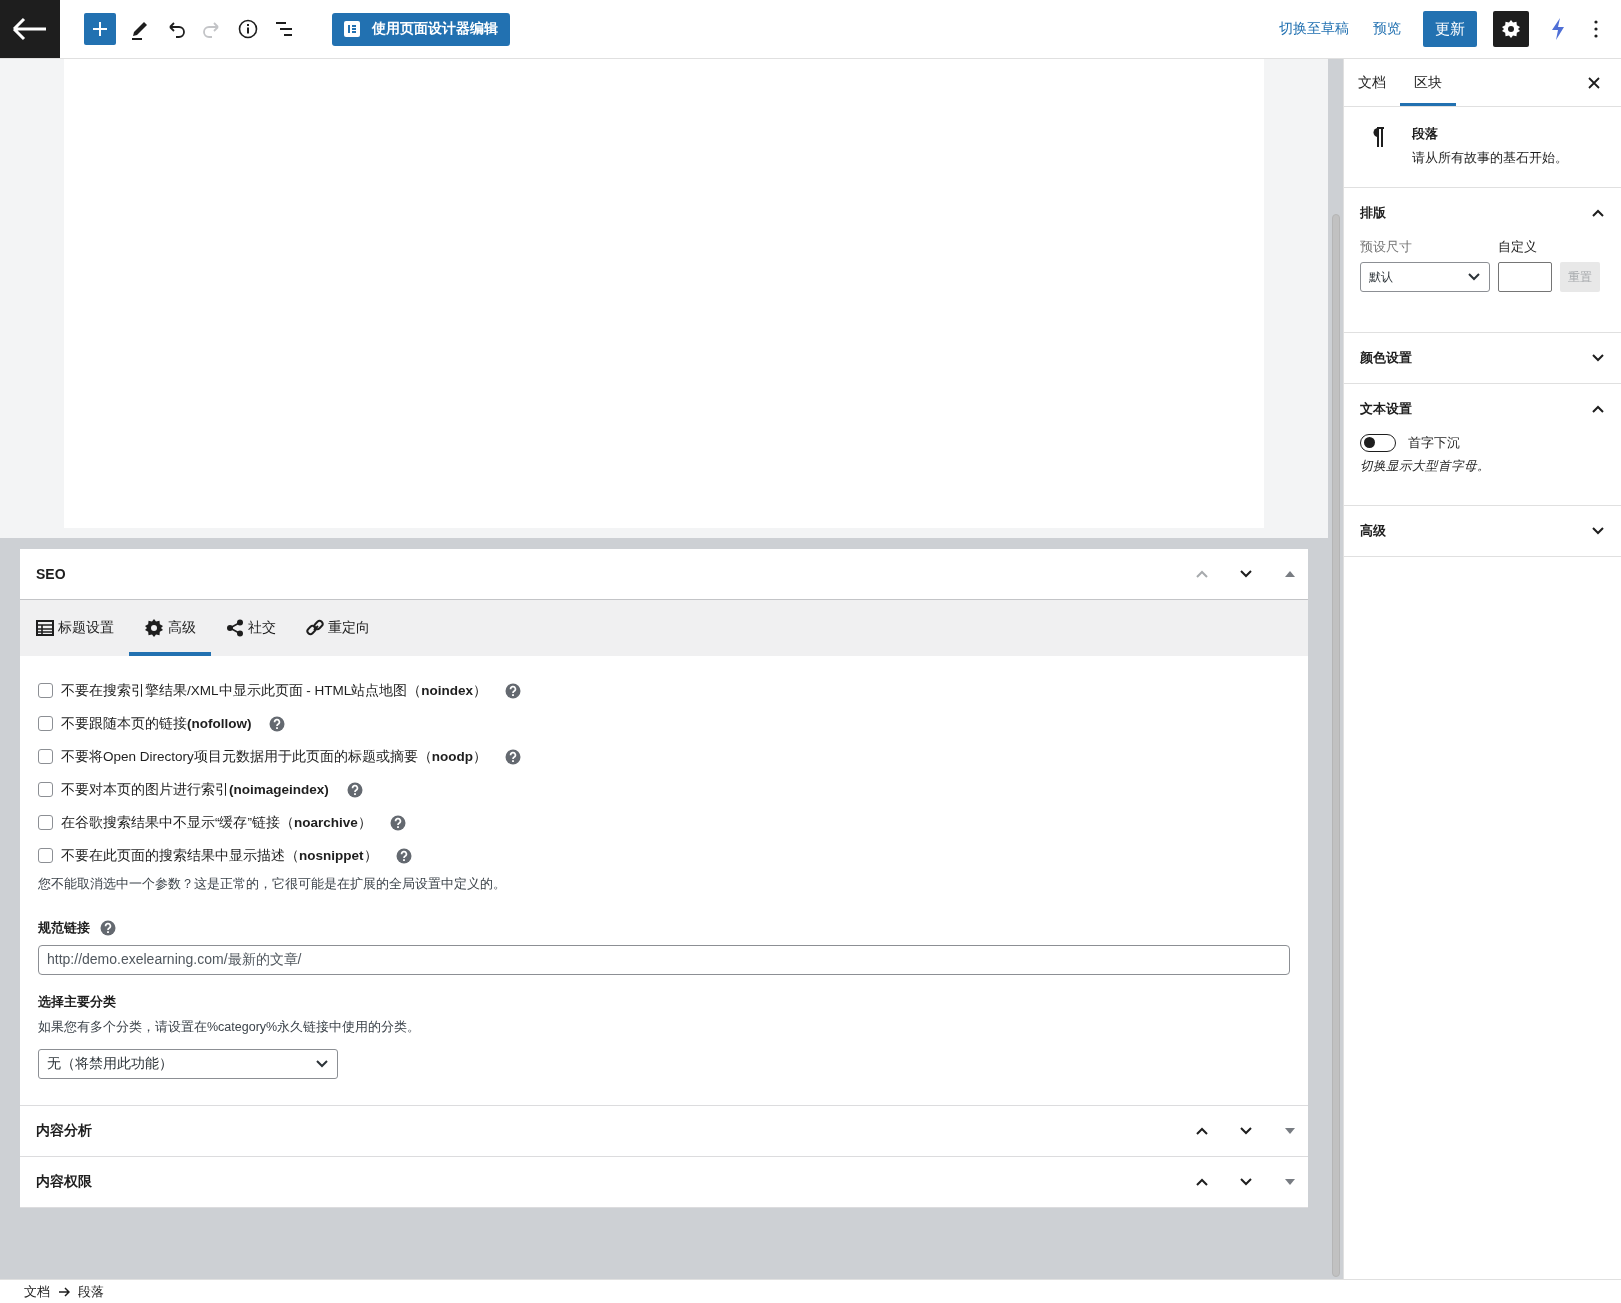 The width and height of the screenshot is (1621, 1303). What do you see at coordinates (1475, 358) in the screenshot?
I see `panel-title: 颜色设置` at bounding box center [1475, 358].